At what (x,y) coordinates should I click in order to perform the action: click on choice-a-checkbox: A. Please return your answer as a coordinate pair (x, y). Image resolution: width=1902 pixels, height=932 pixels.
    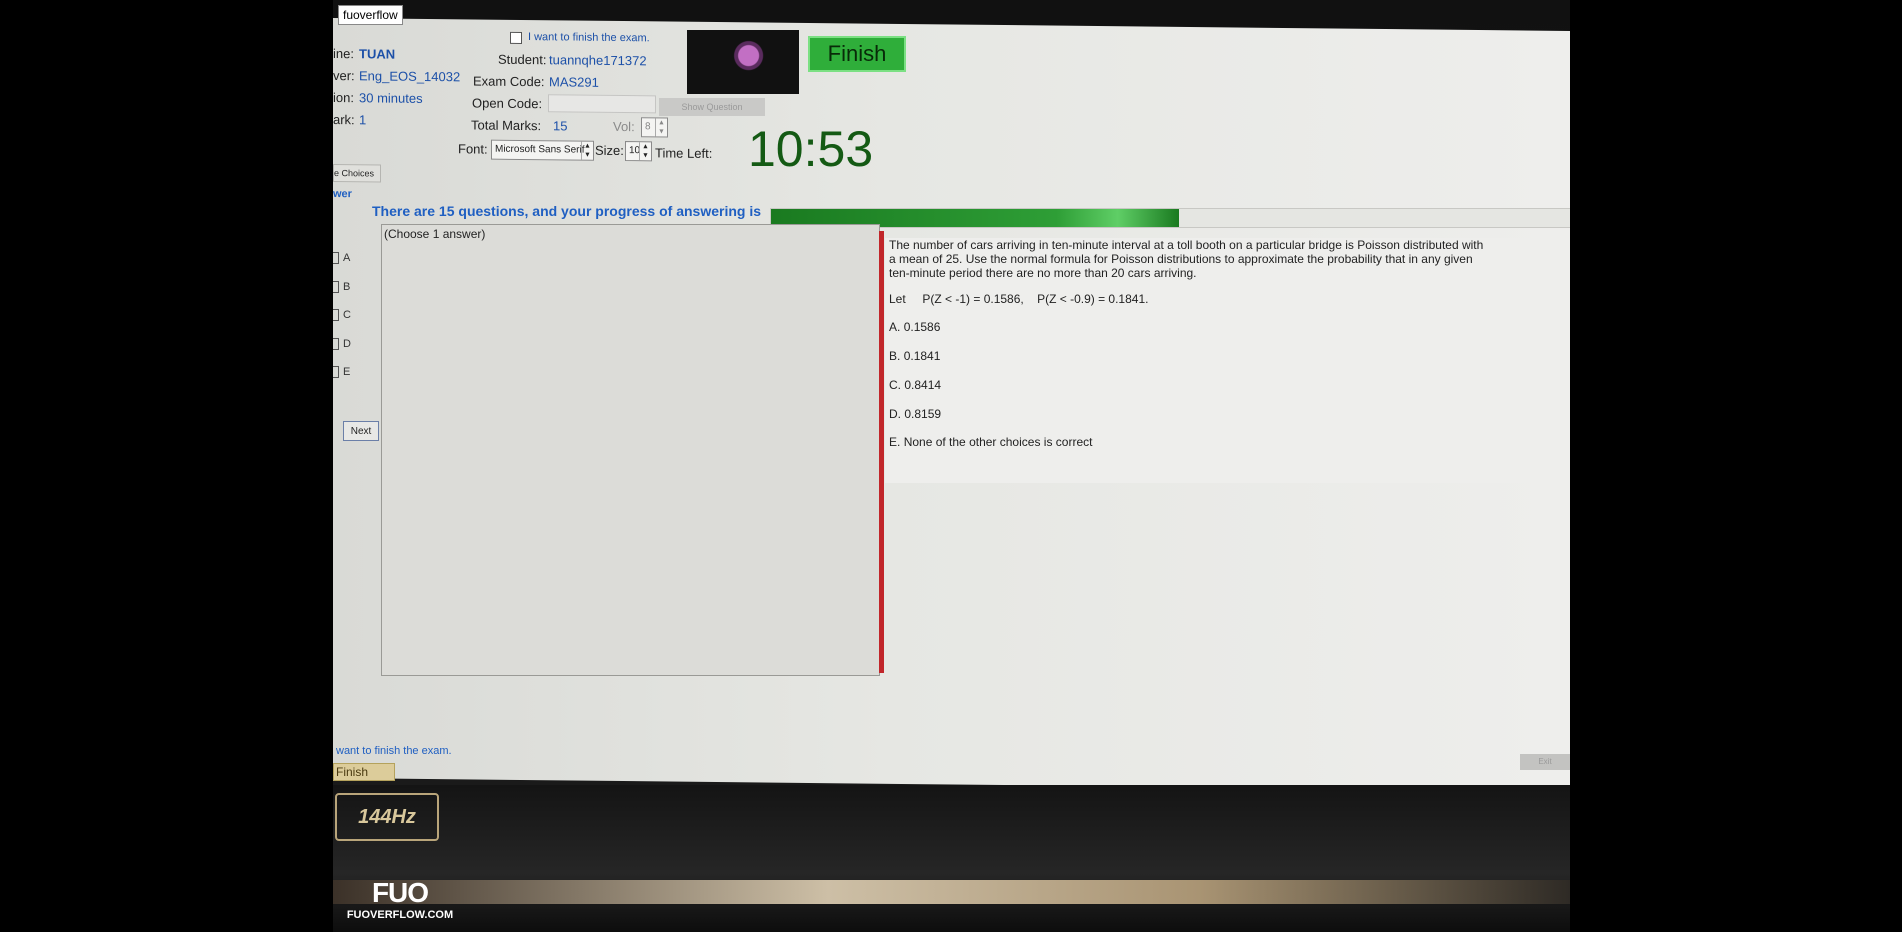
    Looking at the image, I should click on (342, 258).